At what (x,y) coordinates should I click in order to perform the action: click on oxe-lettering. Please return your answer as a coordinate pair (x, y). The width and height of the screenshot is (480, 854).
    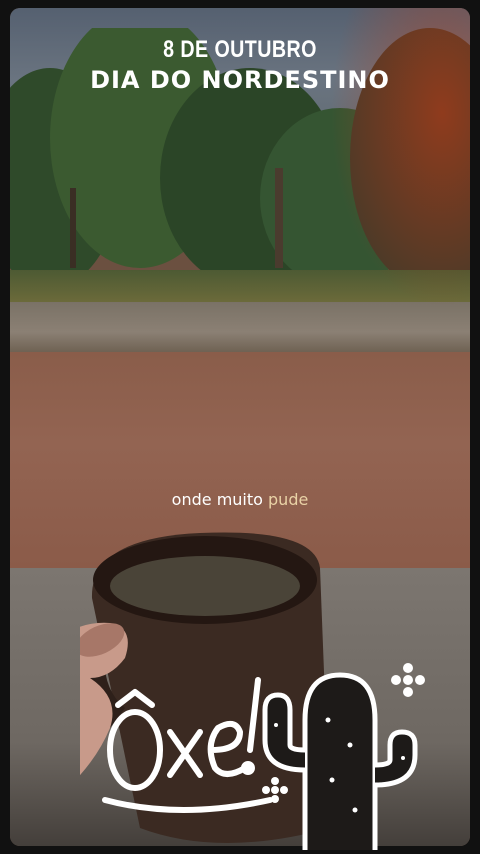
    Looking at the image, I should click on (187, 745).